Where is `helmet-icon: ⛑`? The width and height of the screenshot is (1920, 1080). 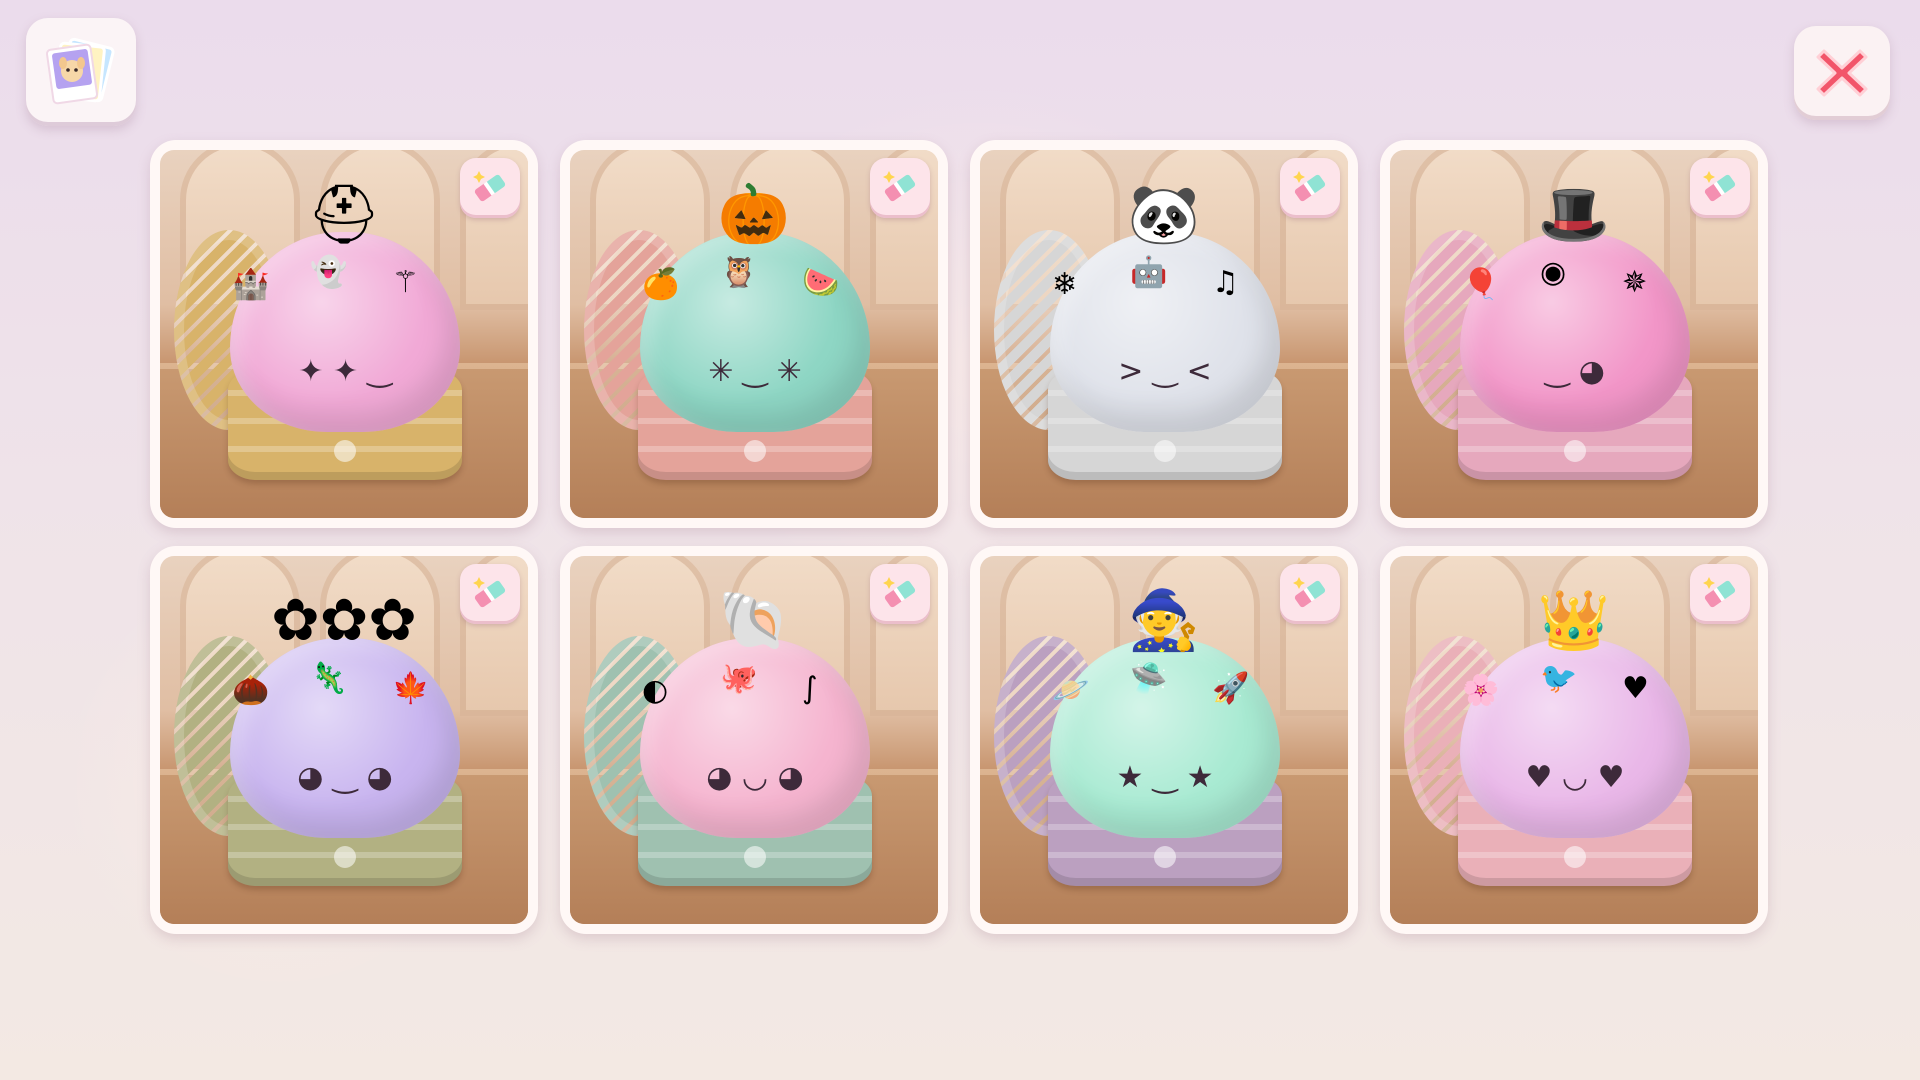 helmet-icon: ⛑ is located at coordinates (344, 214).